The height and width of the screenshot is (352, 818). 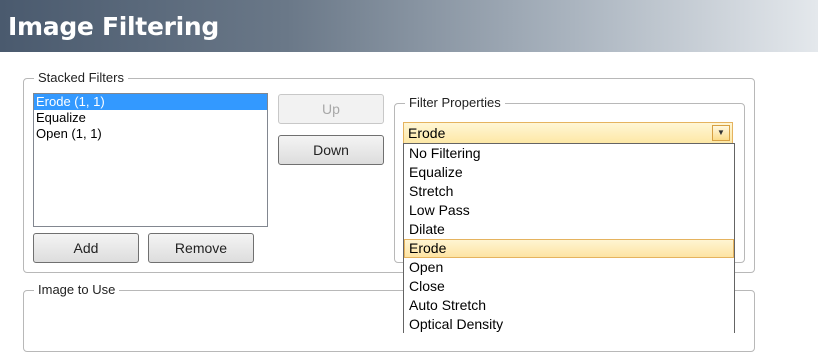 I want to click on dropdown-option-open: Open, so click(x=569, y=267).